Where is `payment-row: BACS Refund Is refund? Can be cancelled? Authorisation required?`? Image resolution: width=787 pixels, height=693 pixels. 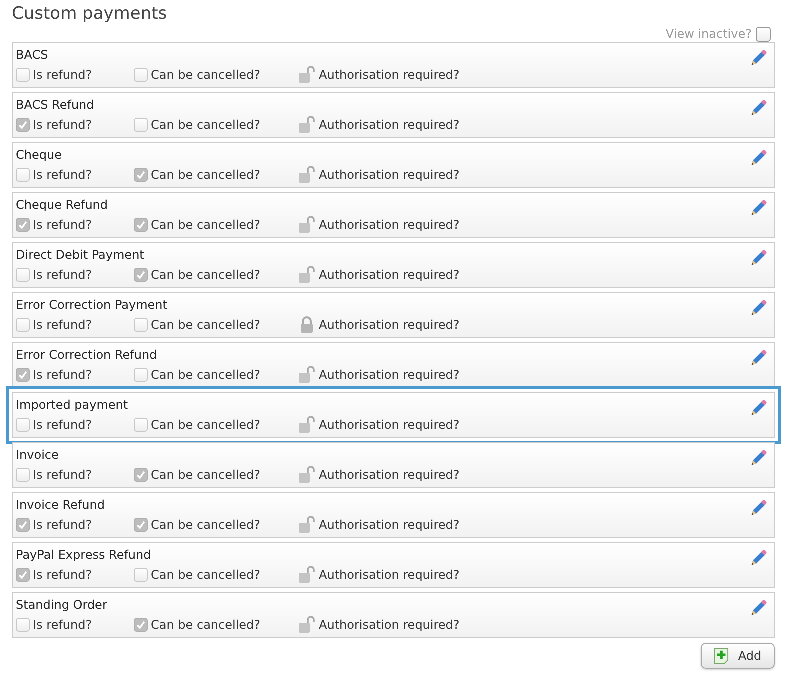
payment-row: BACS Refund Is refund? Can be cancelled? Authorisation required? is located at coordinates (393, 115).